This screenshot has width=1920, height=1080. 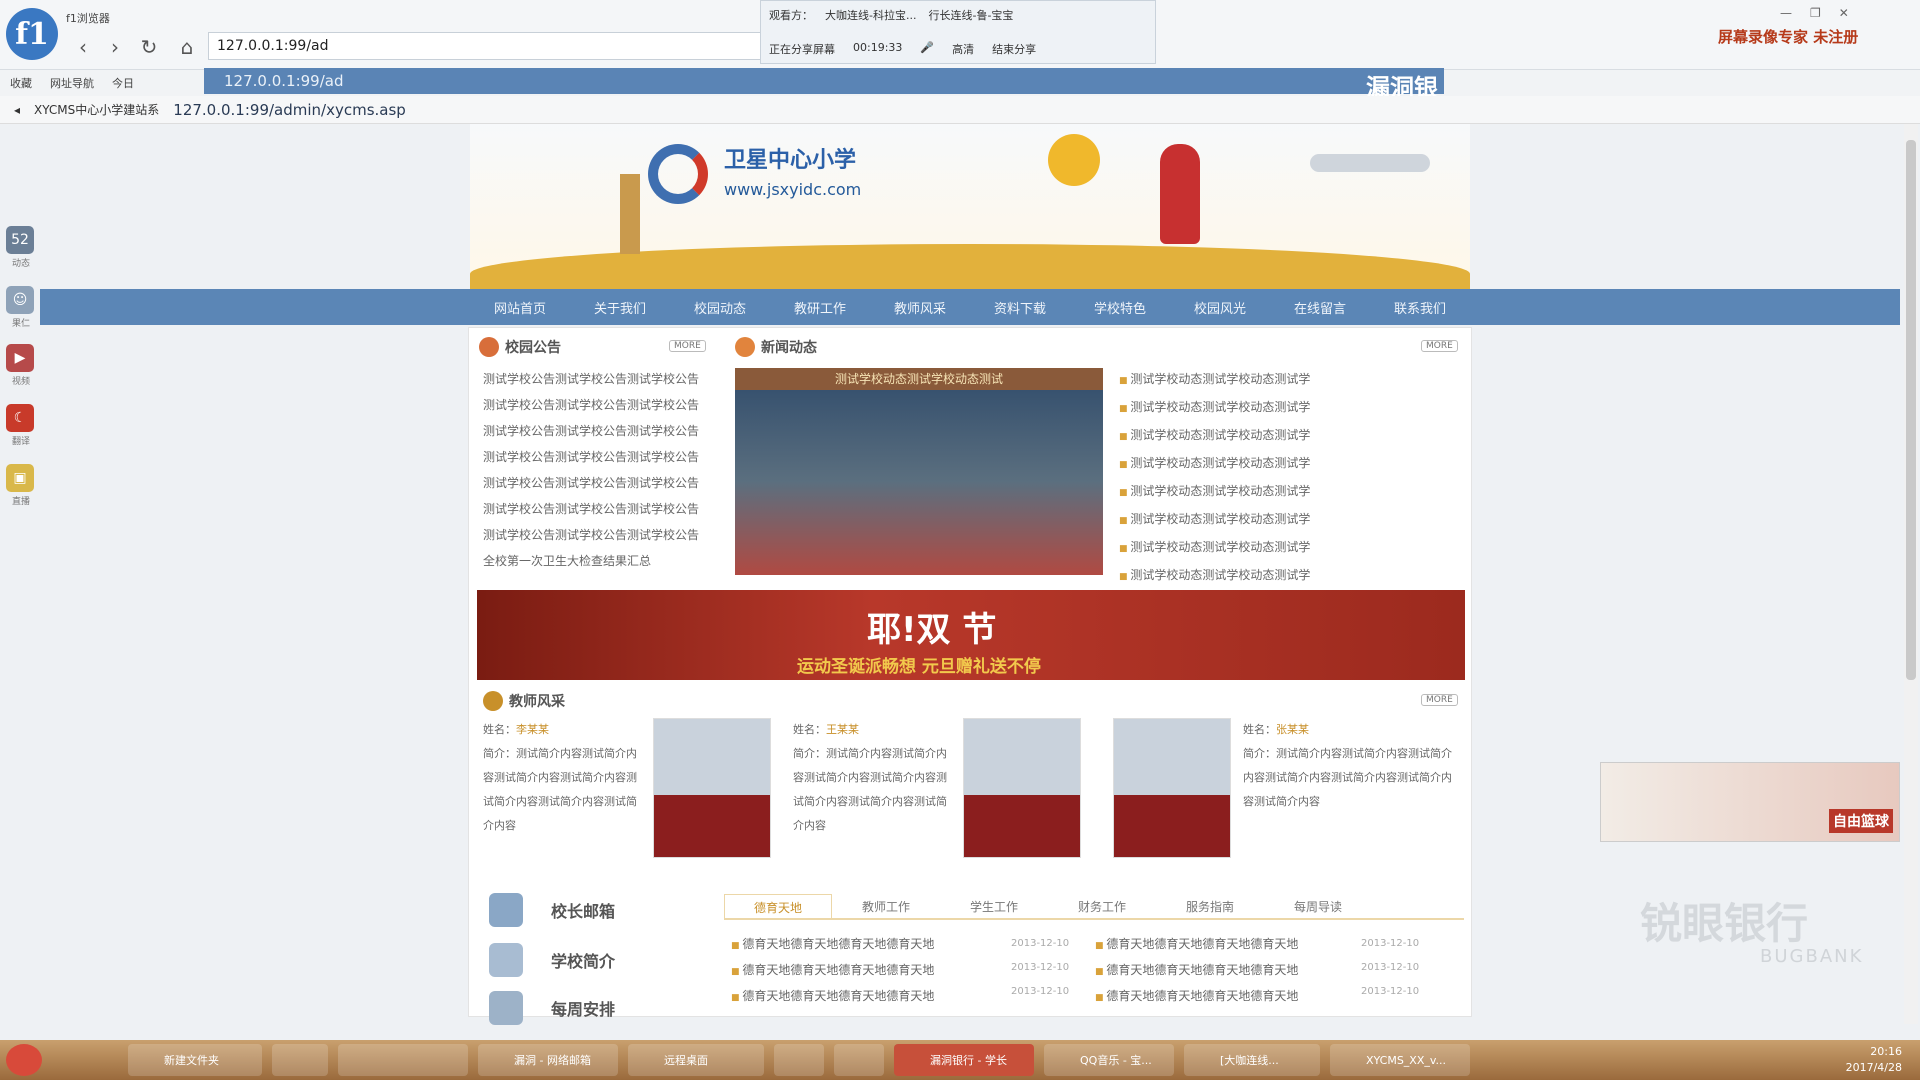 I want to click on address-bar: 127.0.0.1:99/ad, so click(x=488, y=46).